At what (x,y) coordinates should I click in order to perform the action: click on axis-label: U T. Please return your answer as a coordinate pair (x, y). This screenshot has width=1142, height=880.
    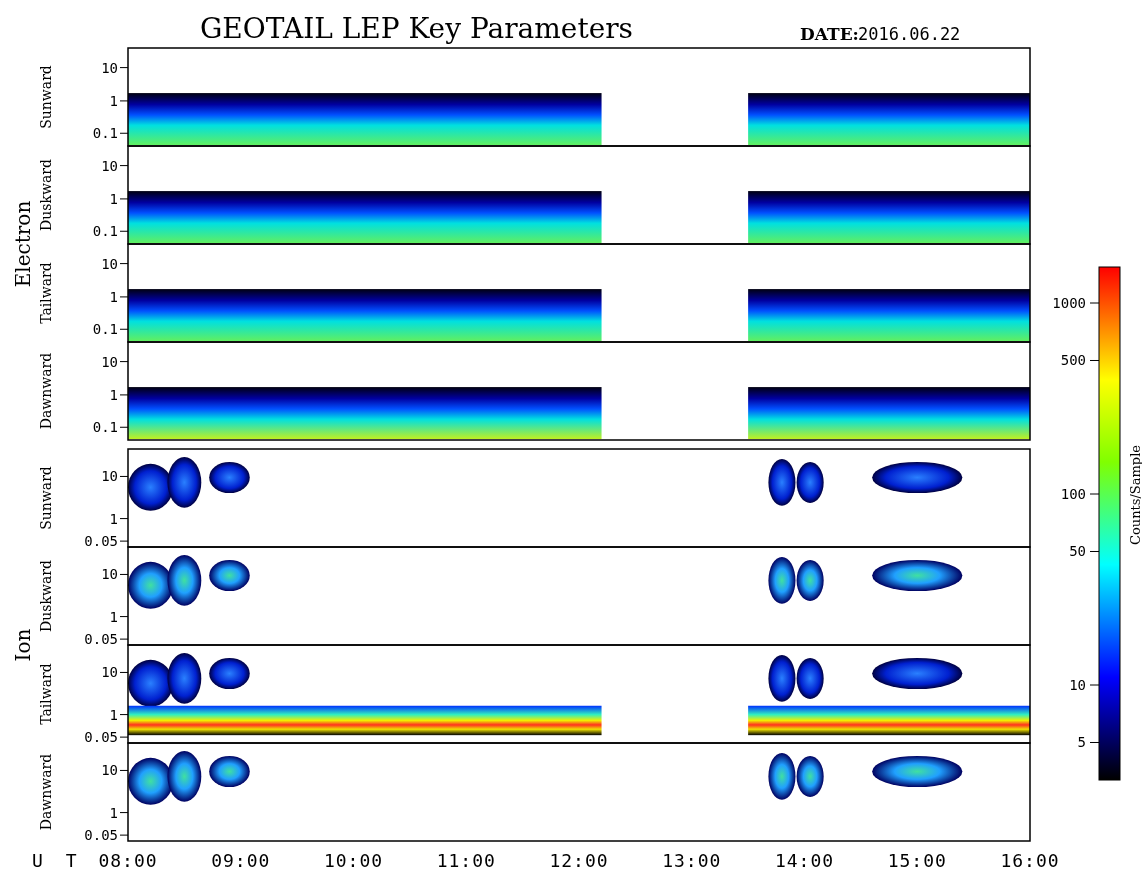
    Looking at the image, I should click on (57, 860).